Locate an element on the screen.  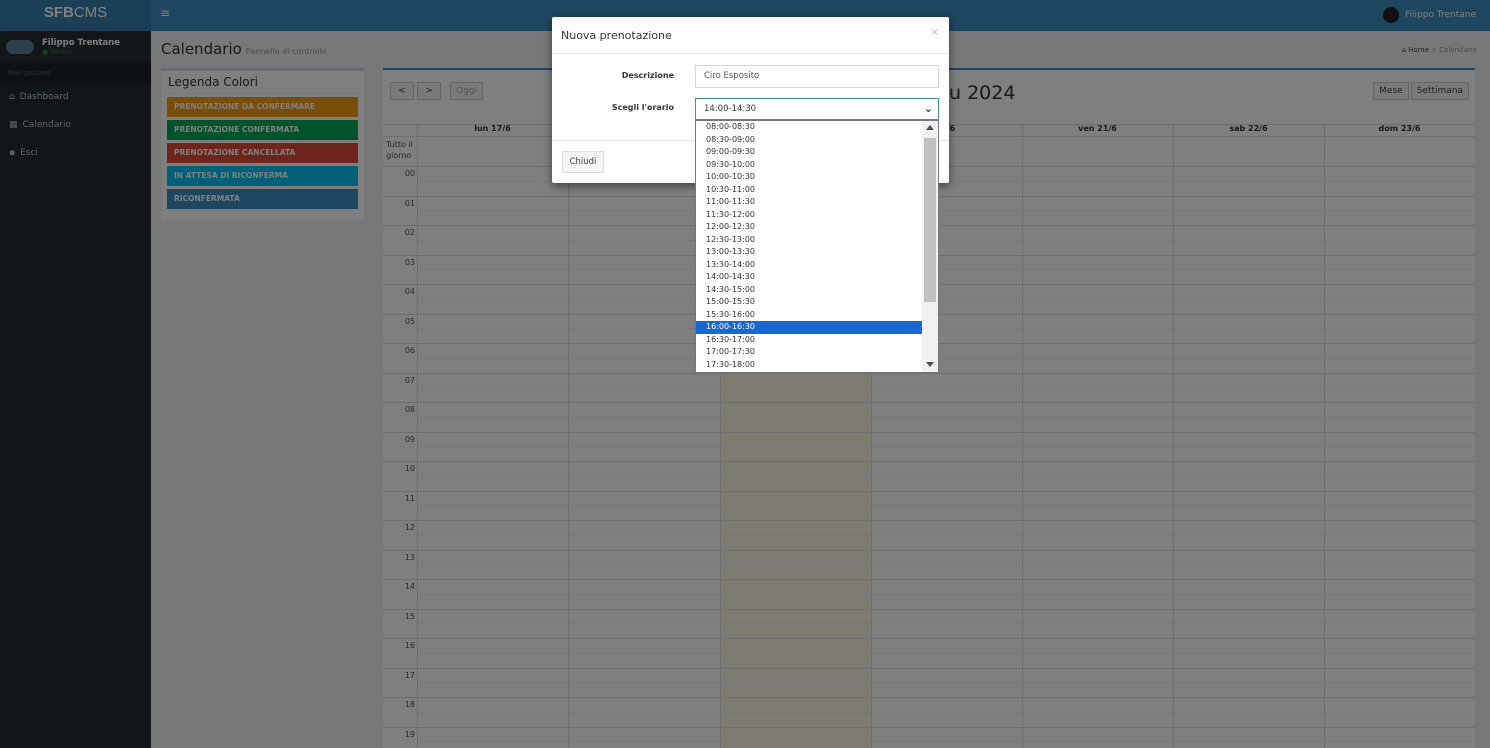
close-icon: × is located at coordinates (935, 32).